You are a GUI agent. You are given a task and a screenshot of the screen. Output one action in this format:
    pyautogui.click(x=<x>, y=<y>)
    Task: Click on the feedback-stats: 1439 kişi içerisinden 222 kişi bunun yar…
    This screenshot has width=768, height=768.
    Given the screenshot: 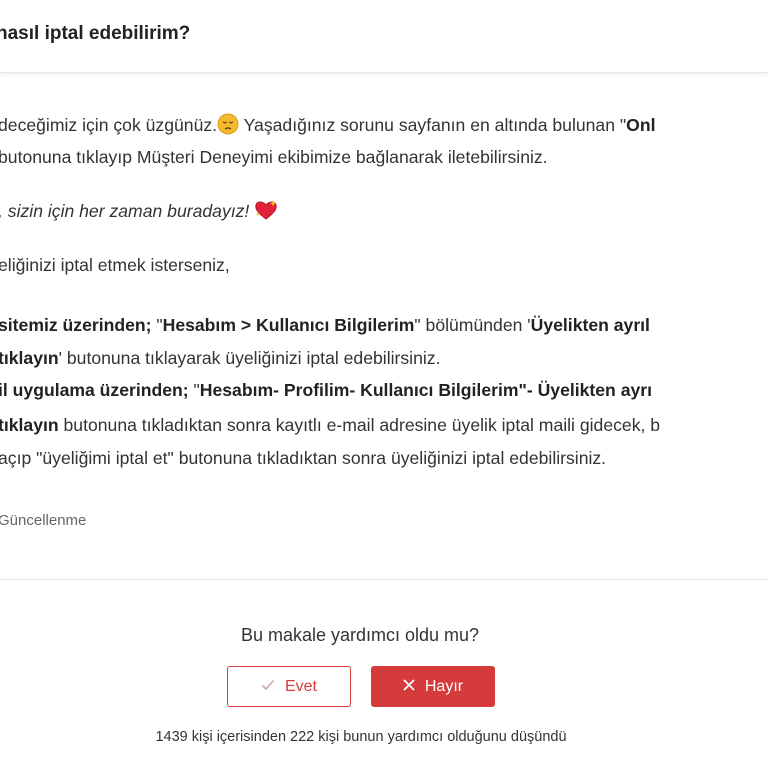 What is the action you would take?
    pyautogui.click(x=361, y=737)
    